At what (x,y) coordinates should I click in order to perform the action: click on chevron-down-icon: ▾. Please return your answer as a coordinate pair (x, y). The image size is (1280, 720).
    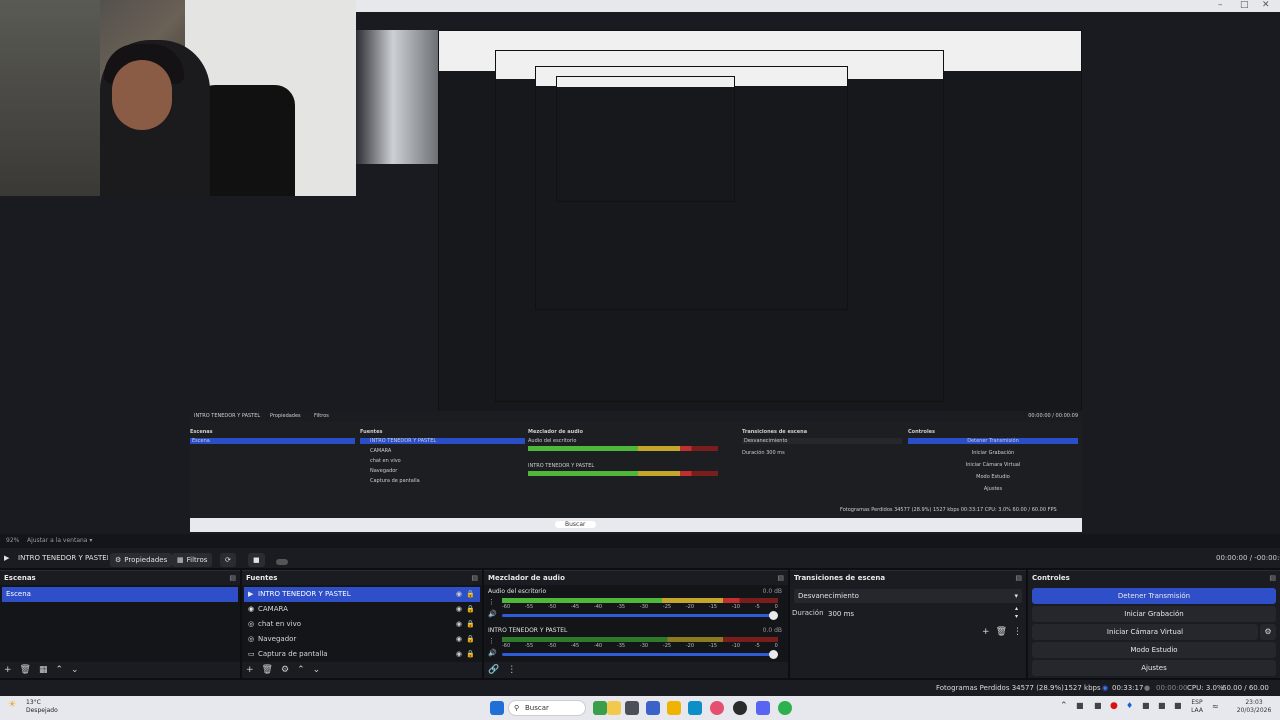
    Looking at the image, I should click on (90, 540).